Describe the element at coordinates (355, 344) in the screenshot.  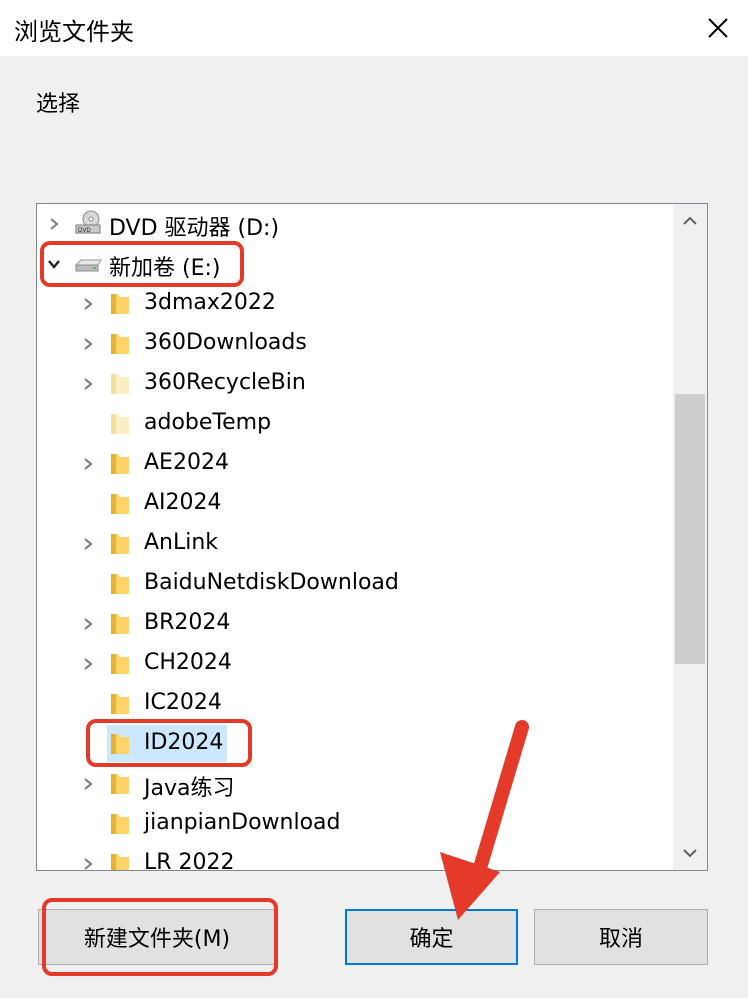
I see `folder-row: 360Downloads` at that location.